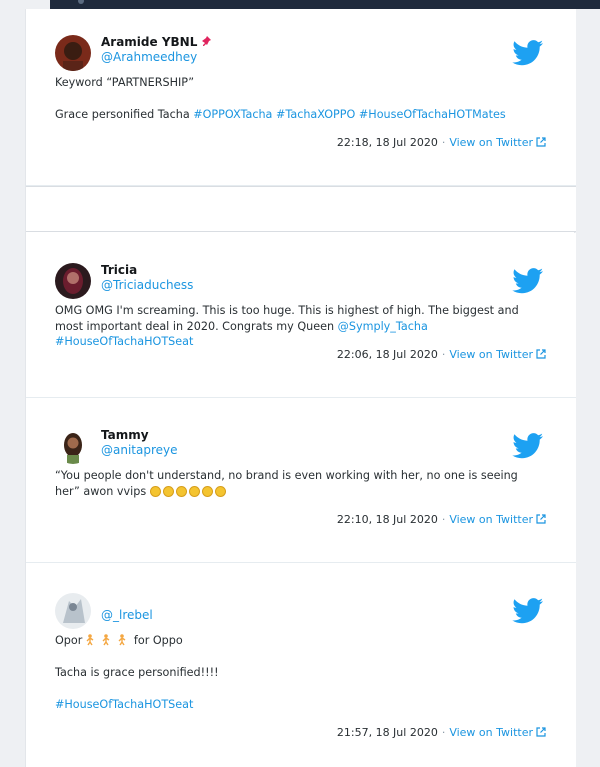 The image size is (600, 767). What do you see at coordinates (441, 143) in the screenshot?
I see `tweet-meta: 22:18, 18 Jul 2020 · View on Twitter` at bounding box center [441, 143].